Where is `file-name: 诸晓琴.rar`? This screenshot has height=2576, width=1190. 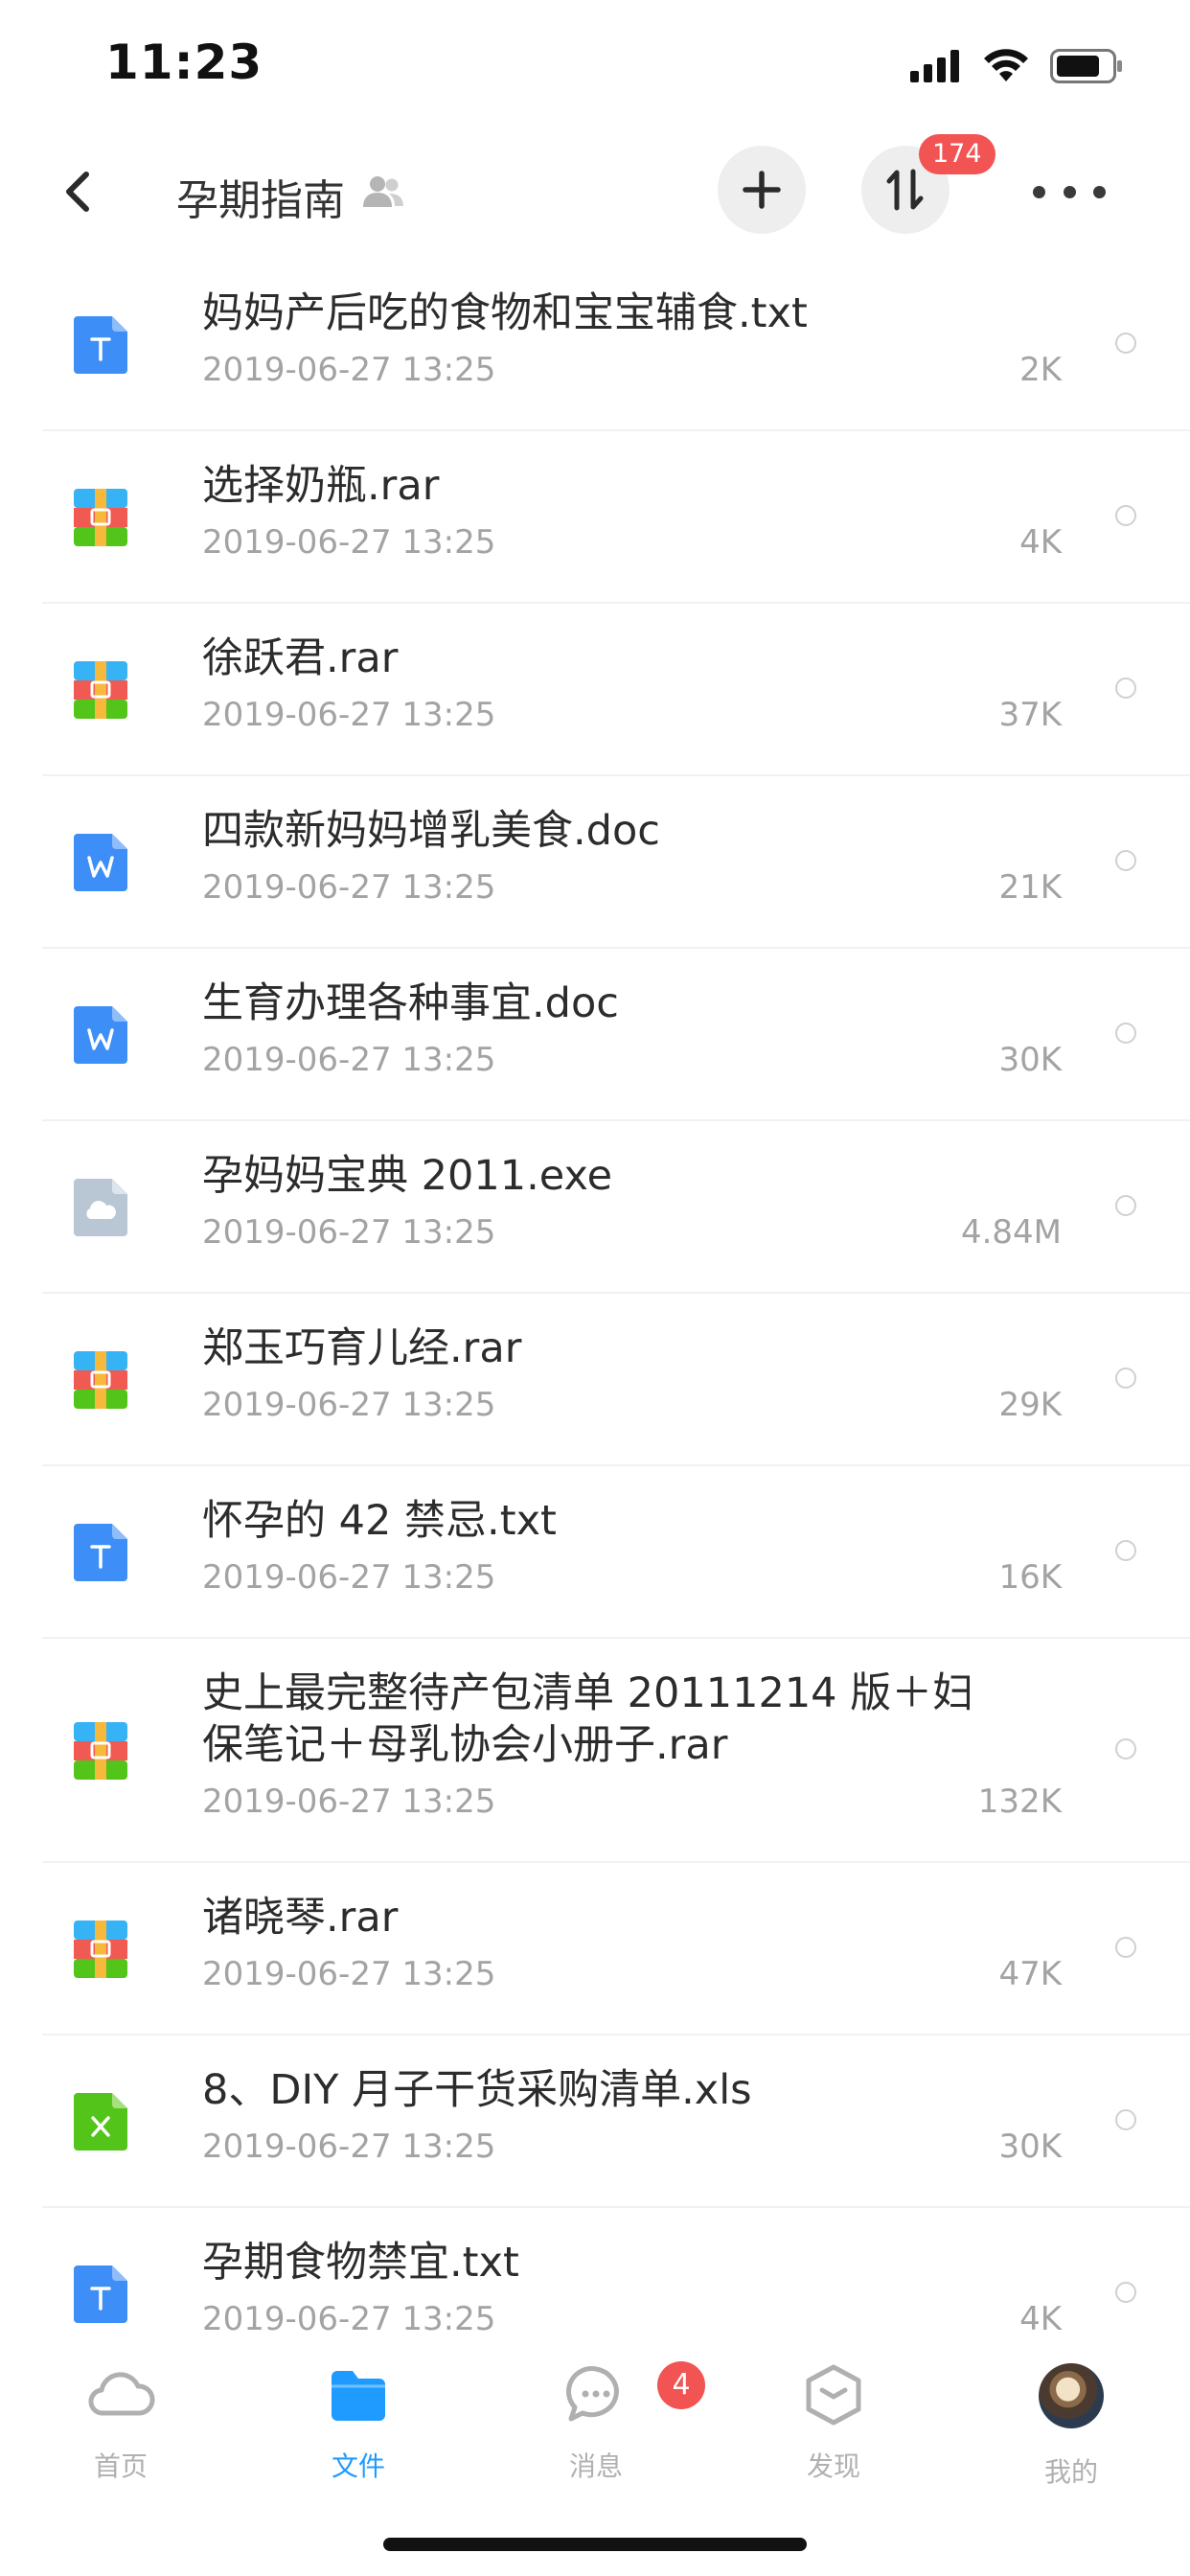
file-name: 诸晓琴.rar is located at coordinates (301, 1918).